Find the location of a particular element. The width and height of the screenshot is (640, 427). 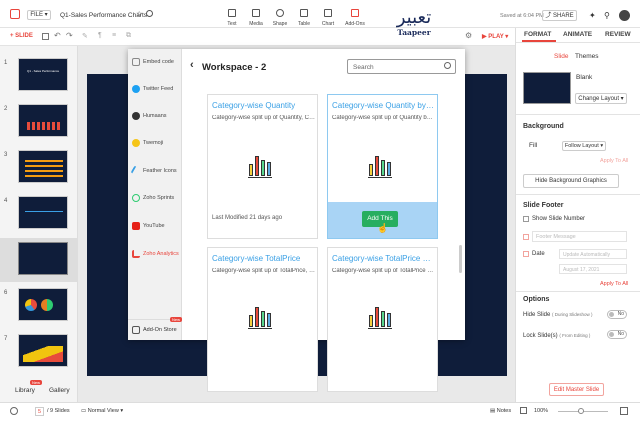

search-input: Search is located at coordinates (401, 66).